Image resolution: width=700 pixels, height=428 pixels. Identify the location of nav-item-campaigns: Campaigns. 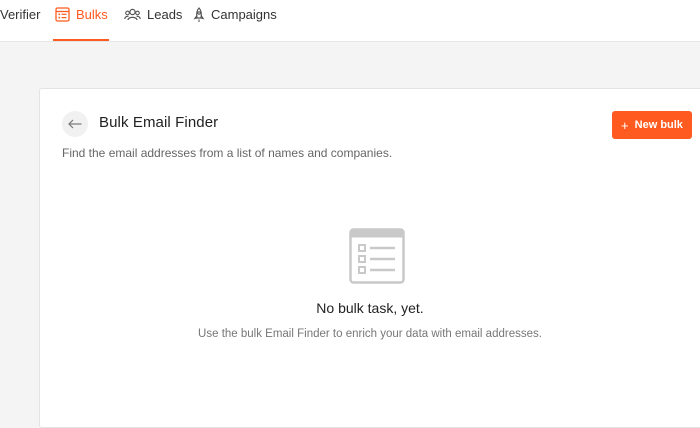
(235, 21).